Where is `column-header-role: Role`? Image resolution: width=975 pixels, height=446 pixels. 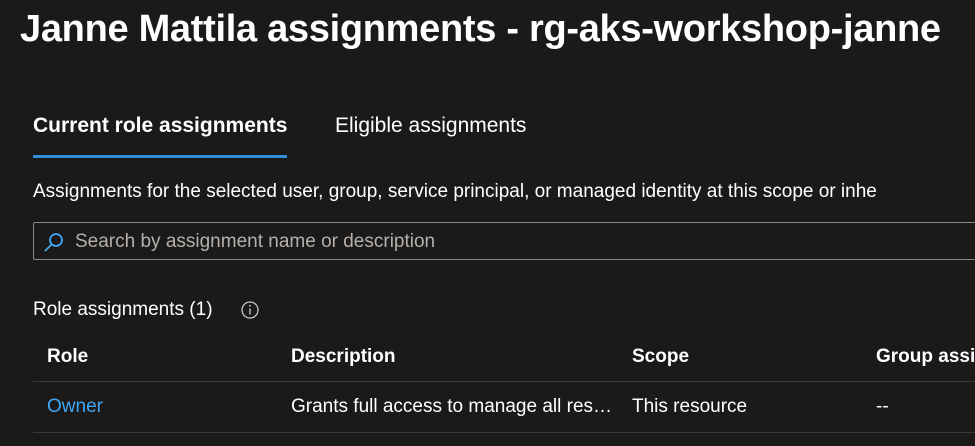
column-header-role: Role is located at coordinates (162, 357).